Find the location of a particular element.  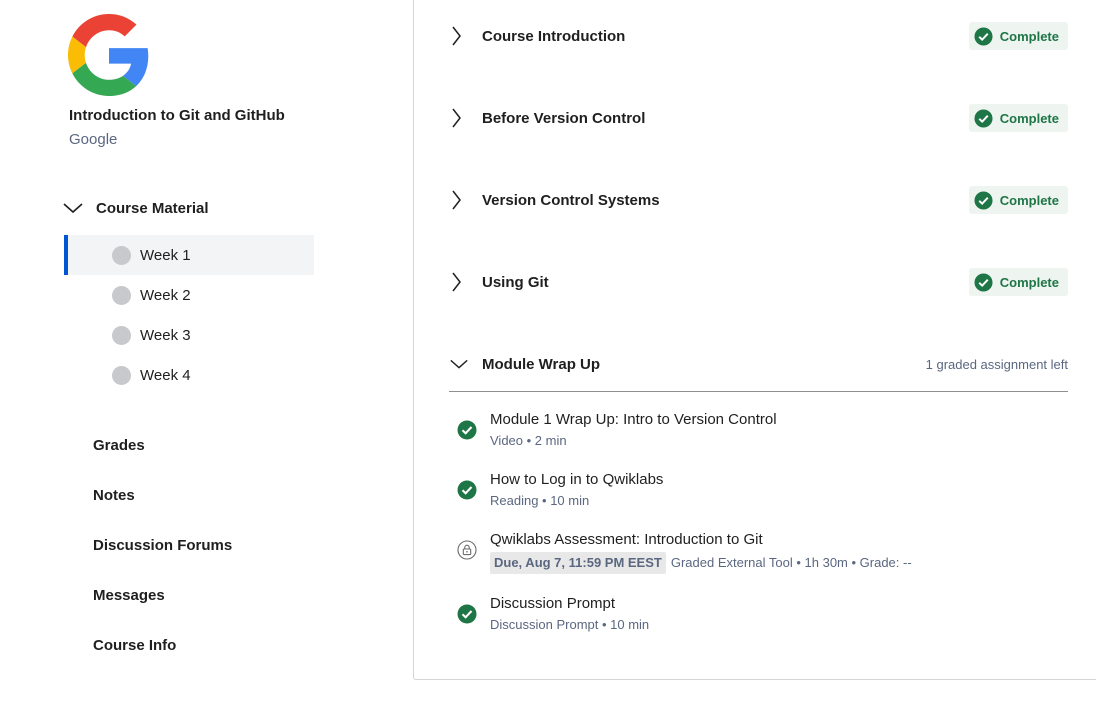

lesson-meta: Discussion Prompt • 10 min is located at coordinates (570, 624).